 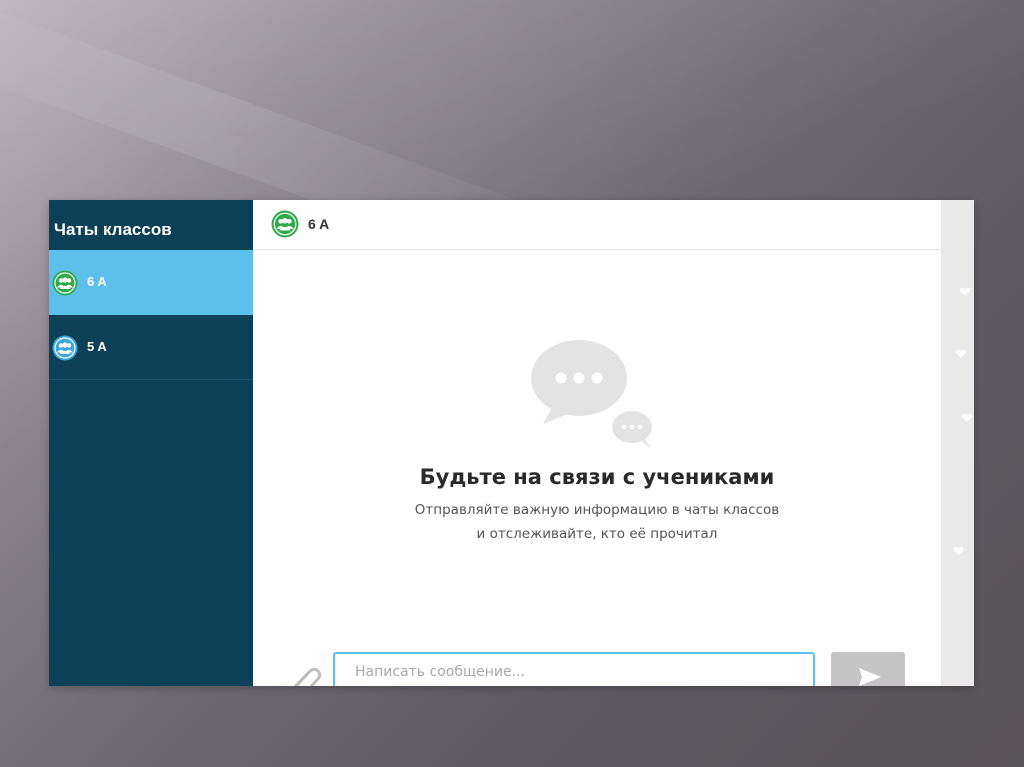 What do you see at coordinates (151, 282) in the screenshot?
I see `sidebar-item-6a: 6 A` at bounding box center [151, 282].